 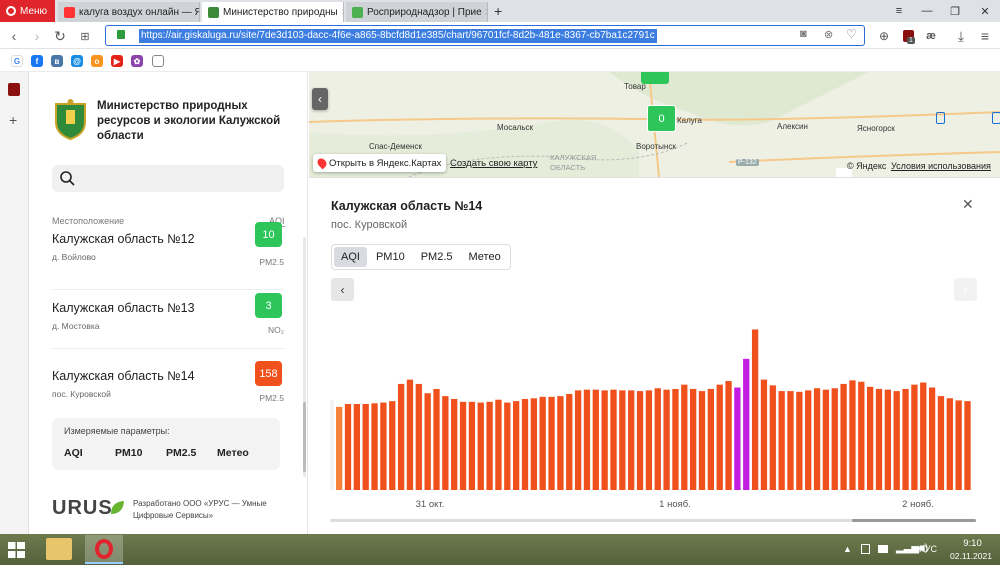 I want to click on tab-pm10: PM10, so click(x=390, y=257).